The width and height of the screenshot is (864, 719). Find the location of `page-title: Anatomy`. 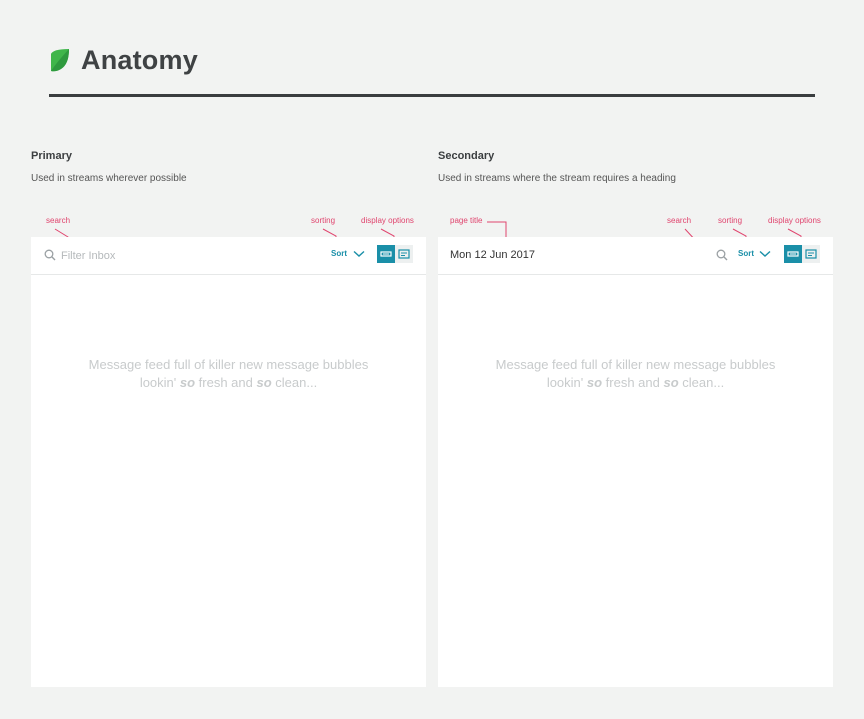

page-title: Anatomy is located at coordinates (139, 59).